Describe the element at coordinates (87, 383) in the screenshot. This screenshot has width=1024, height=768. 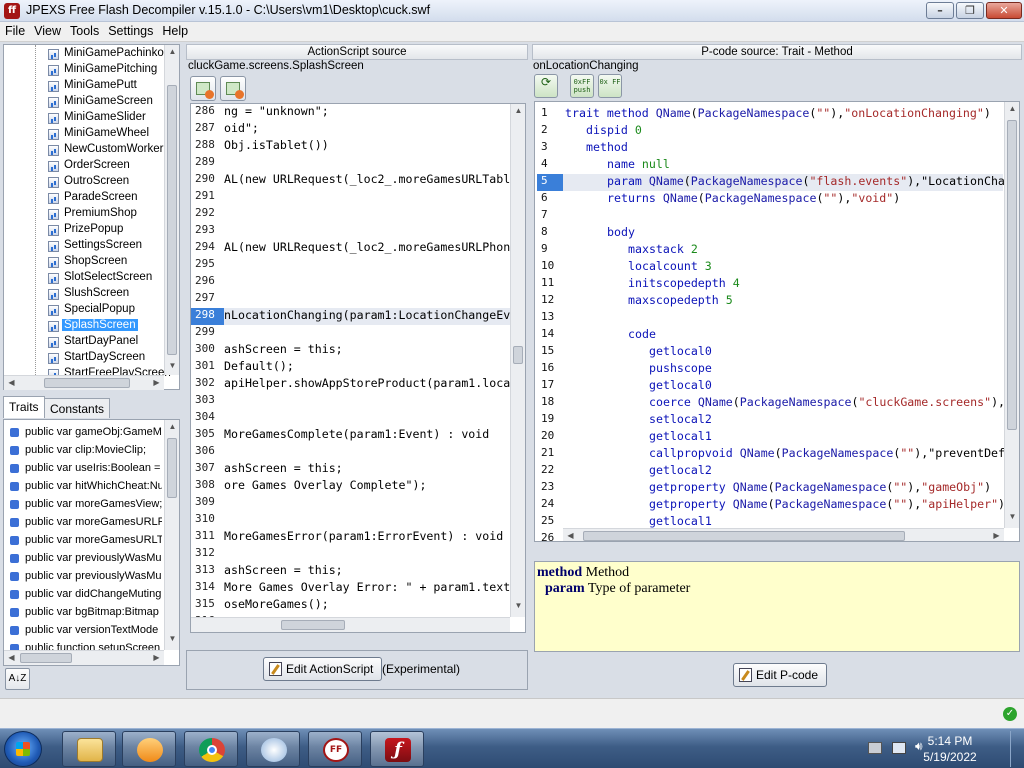
I see `tree-hscroll-thumb` at that location.